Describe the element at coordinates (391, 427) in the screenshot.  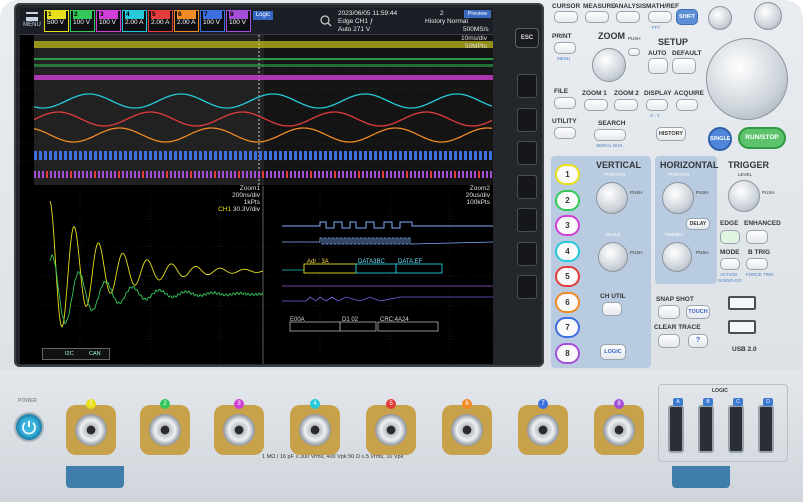
I see `bnc-input-ch5: 5` at that location.